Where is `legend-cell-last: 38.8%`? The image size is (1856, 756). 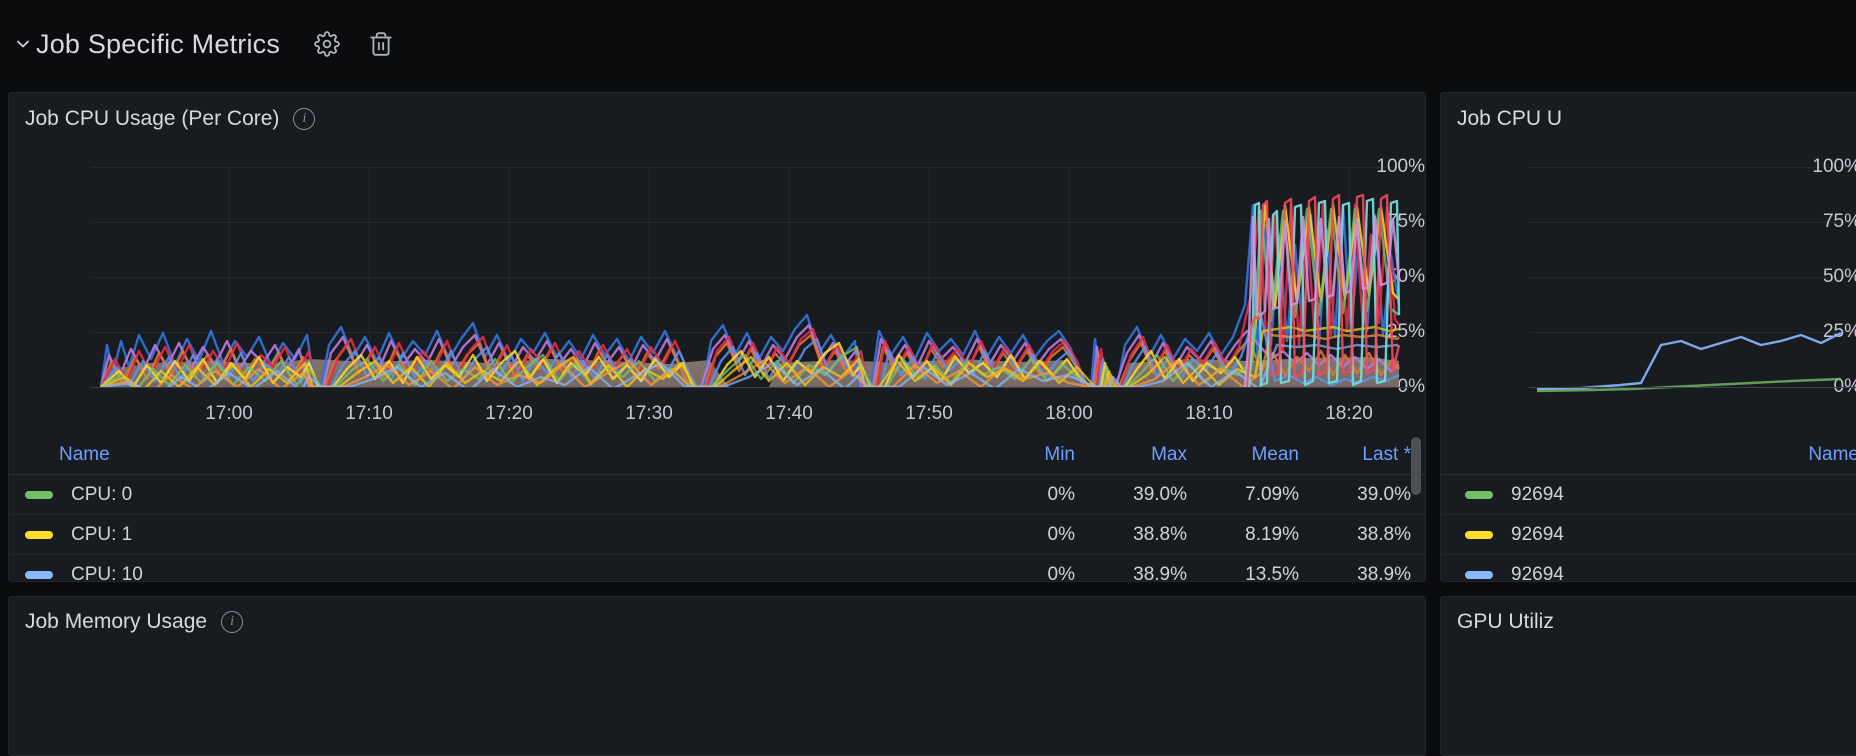
legend-cell-last: 38.8% is located at coordinates (1384, 534).